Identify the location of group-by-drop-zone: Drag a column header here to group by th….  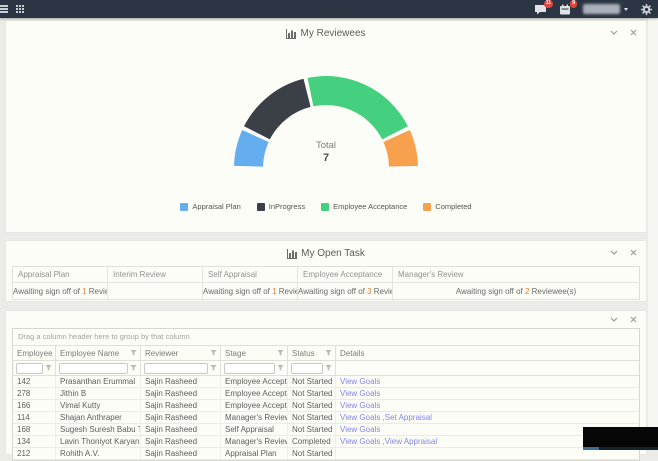
(326, 337).